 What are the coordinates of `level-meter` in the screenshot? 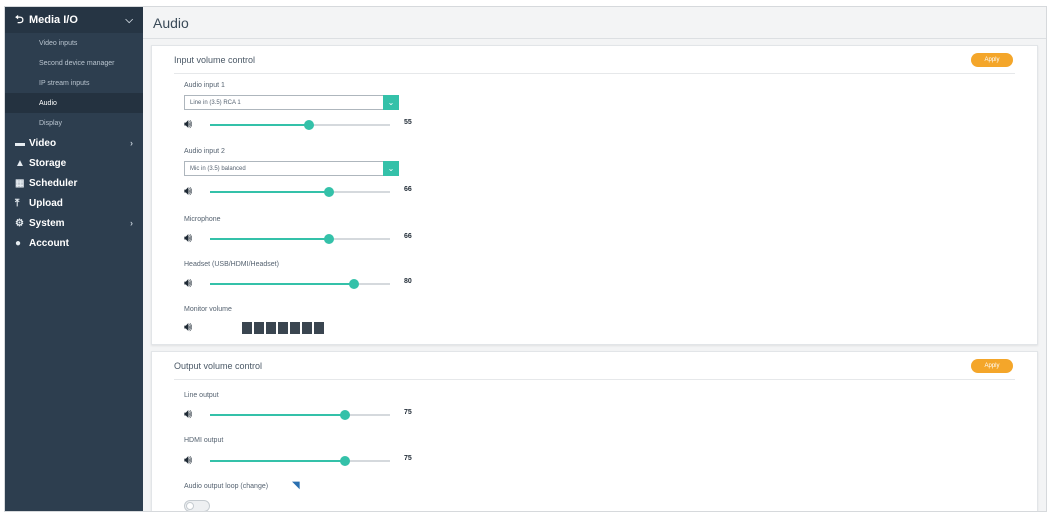 It's located at (283, 328).